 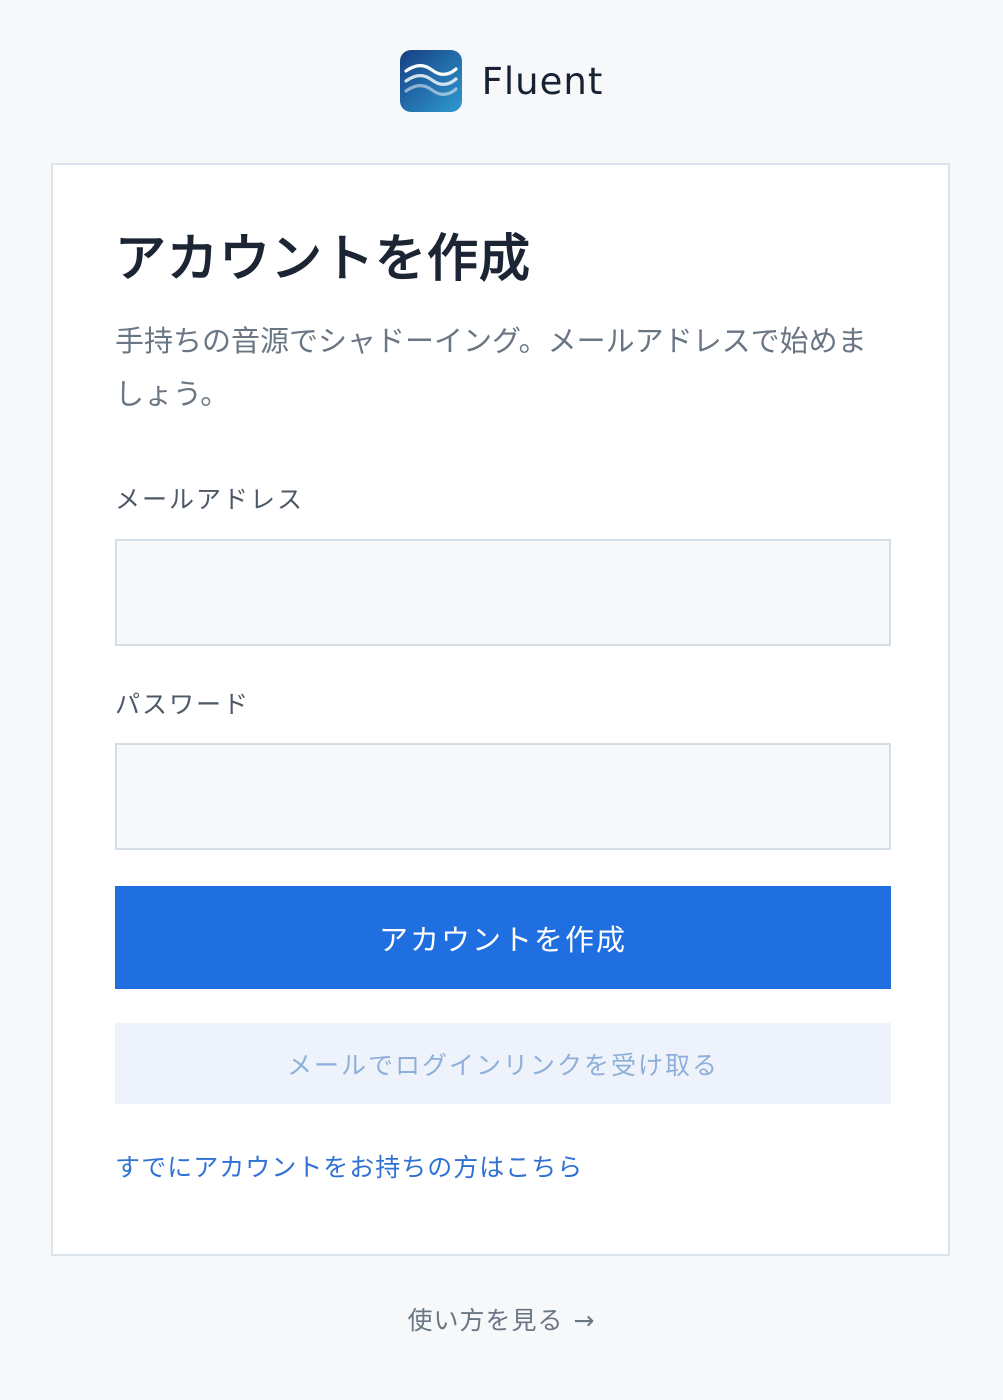 I want to click on page-title: アカウントを作成, so click(x=323, y=259).